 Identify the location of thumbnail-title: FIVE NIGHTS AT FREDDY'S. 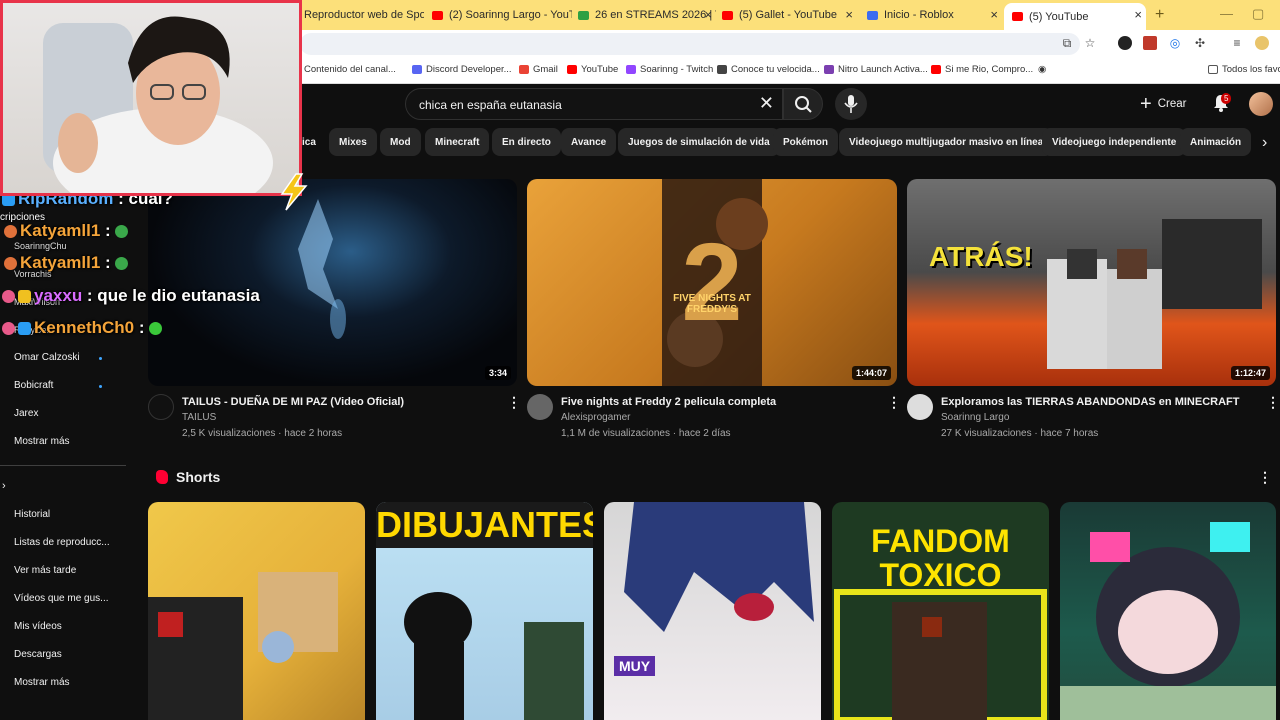
(712, 304).